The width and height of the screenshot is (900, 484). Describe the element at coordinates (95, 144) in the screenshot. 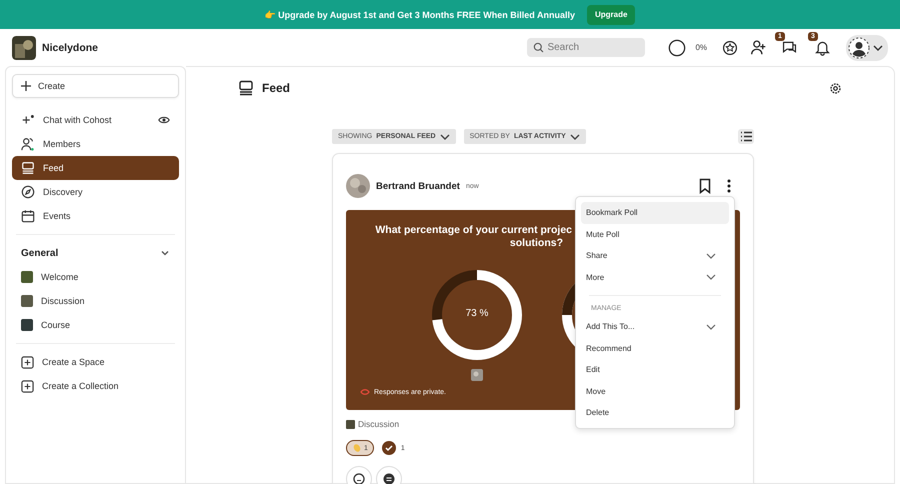

I see `nav-item: Members` at that location.